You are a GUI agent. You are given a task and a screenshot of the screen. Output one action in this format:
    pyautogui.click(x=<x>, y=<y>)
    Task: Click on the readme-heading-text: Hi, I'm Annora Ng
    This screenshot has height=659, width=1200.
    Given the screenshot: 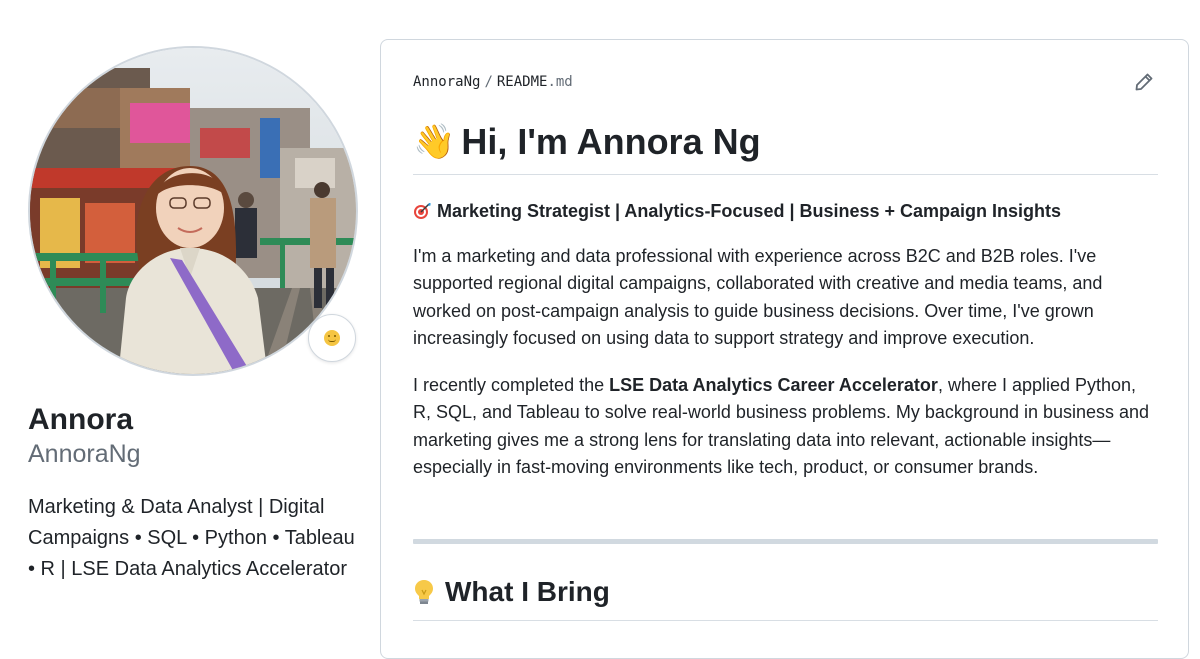 What is the action you would take?
    pyautogui.click(x=611, y=141)
    